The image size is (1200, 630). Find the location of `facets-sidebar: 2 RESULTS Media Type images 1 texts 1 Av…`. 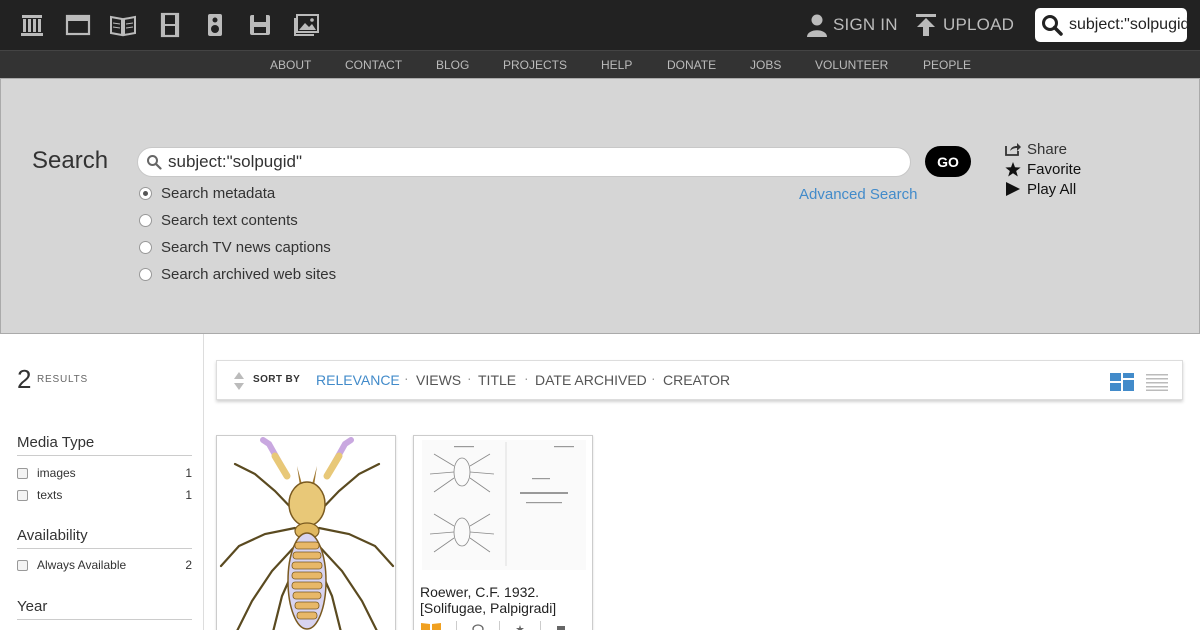

facets-sidebar: 2 RESULTS Media Type images 1 texts 1 Av… is located at coordinates (102, 482).